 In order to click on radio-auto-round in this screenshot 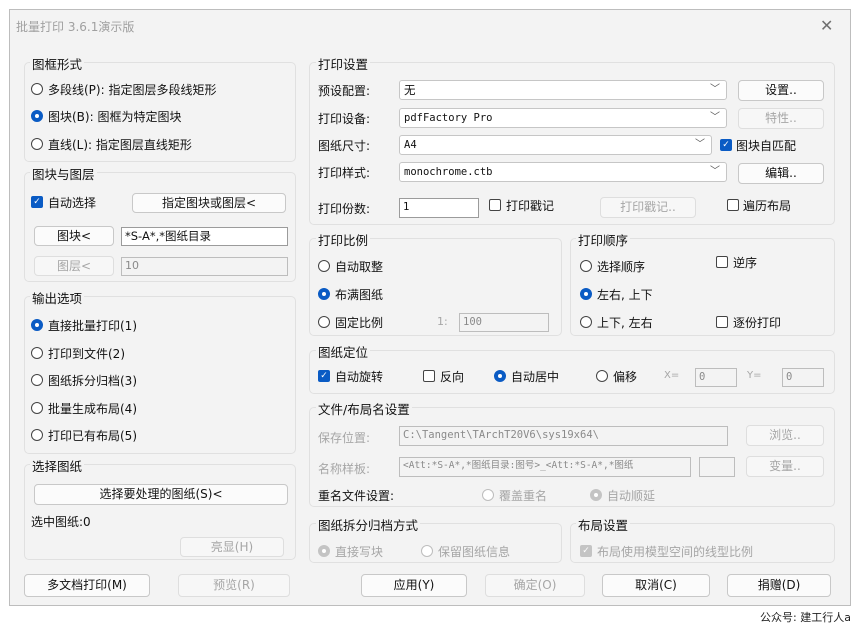, I will do `click(324, 266)`.